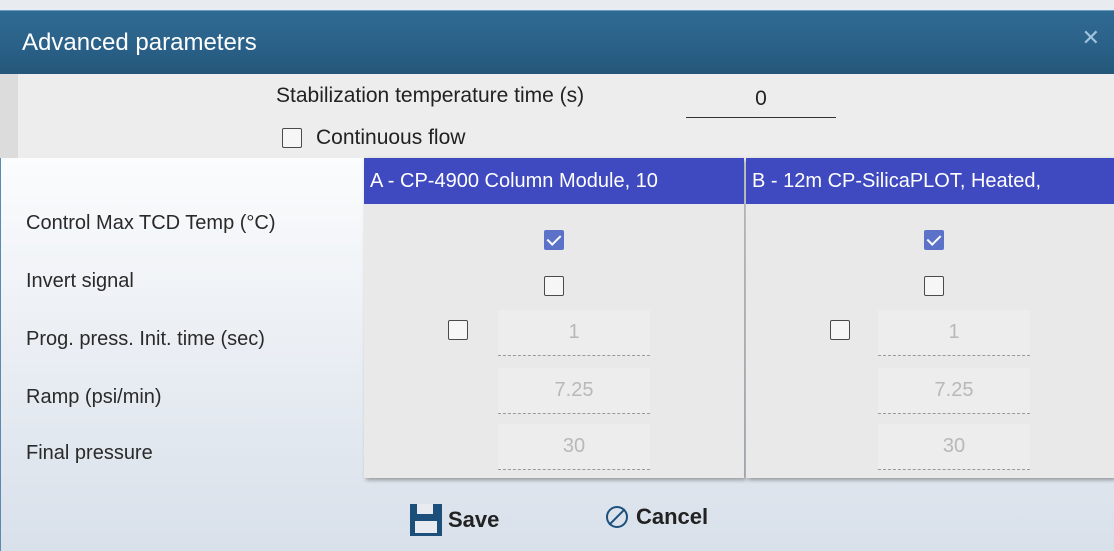  Describe the element at coordinates (574, 333) in the screenshot. I see `init-time-input-a` at that location.